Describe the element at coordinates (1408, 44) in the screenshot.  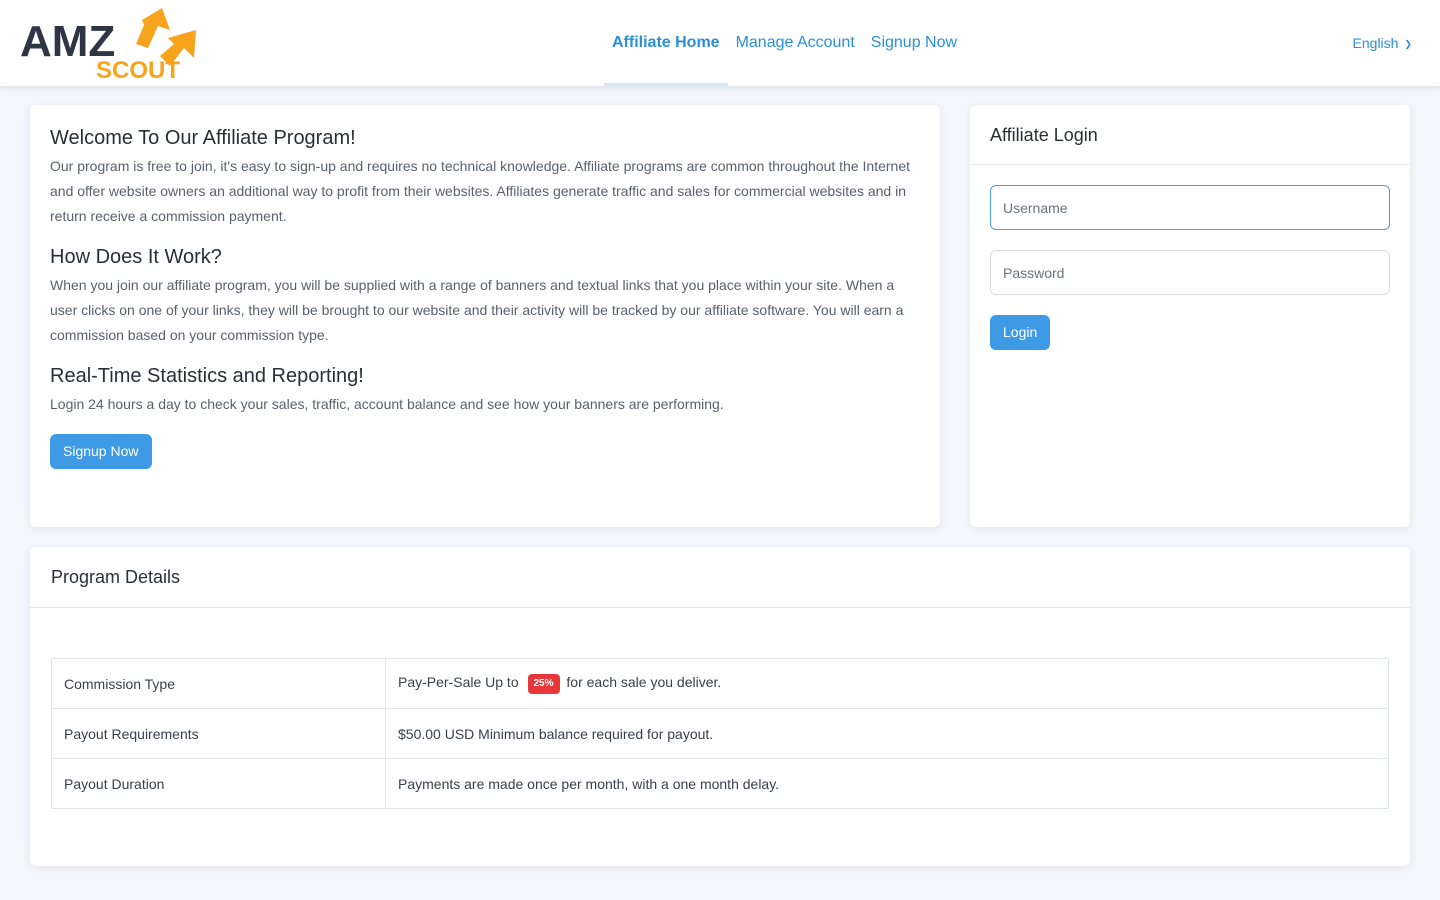
I see `chevron-down-icon: ❯` at that location.